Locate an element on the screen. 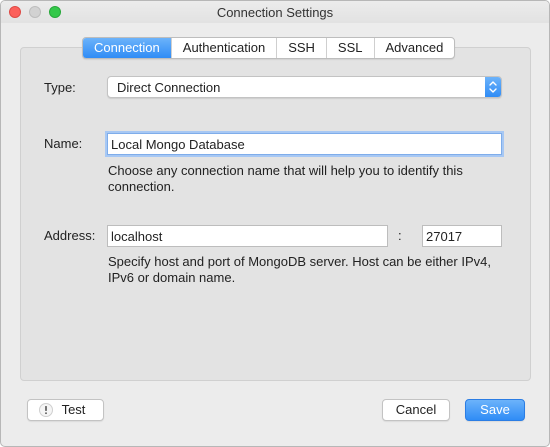  tab-connection: Connection is located at coordinates (127, 48).